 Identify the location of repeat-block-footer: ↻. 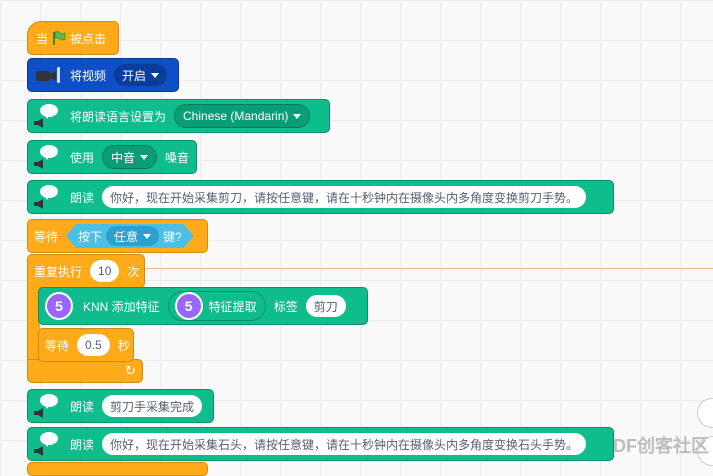
(85, 371).